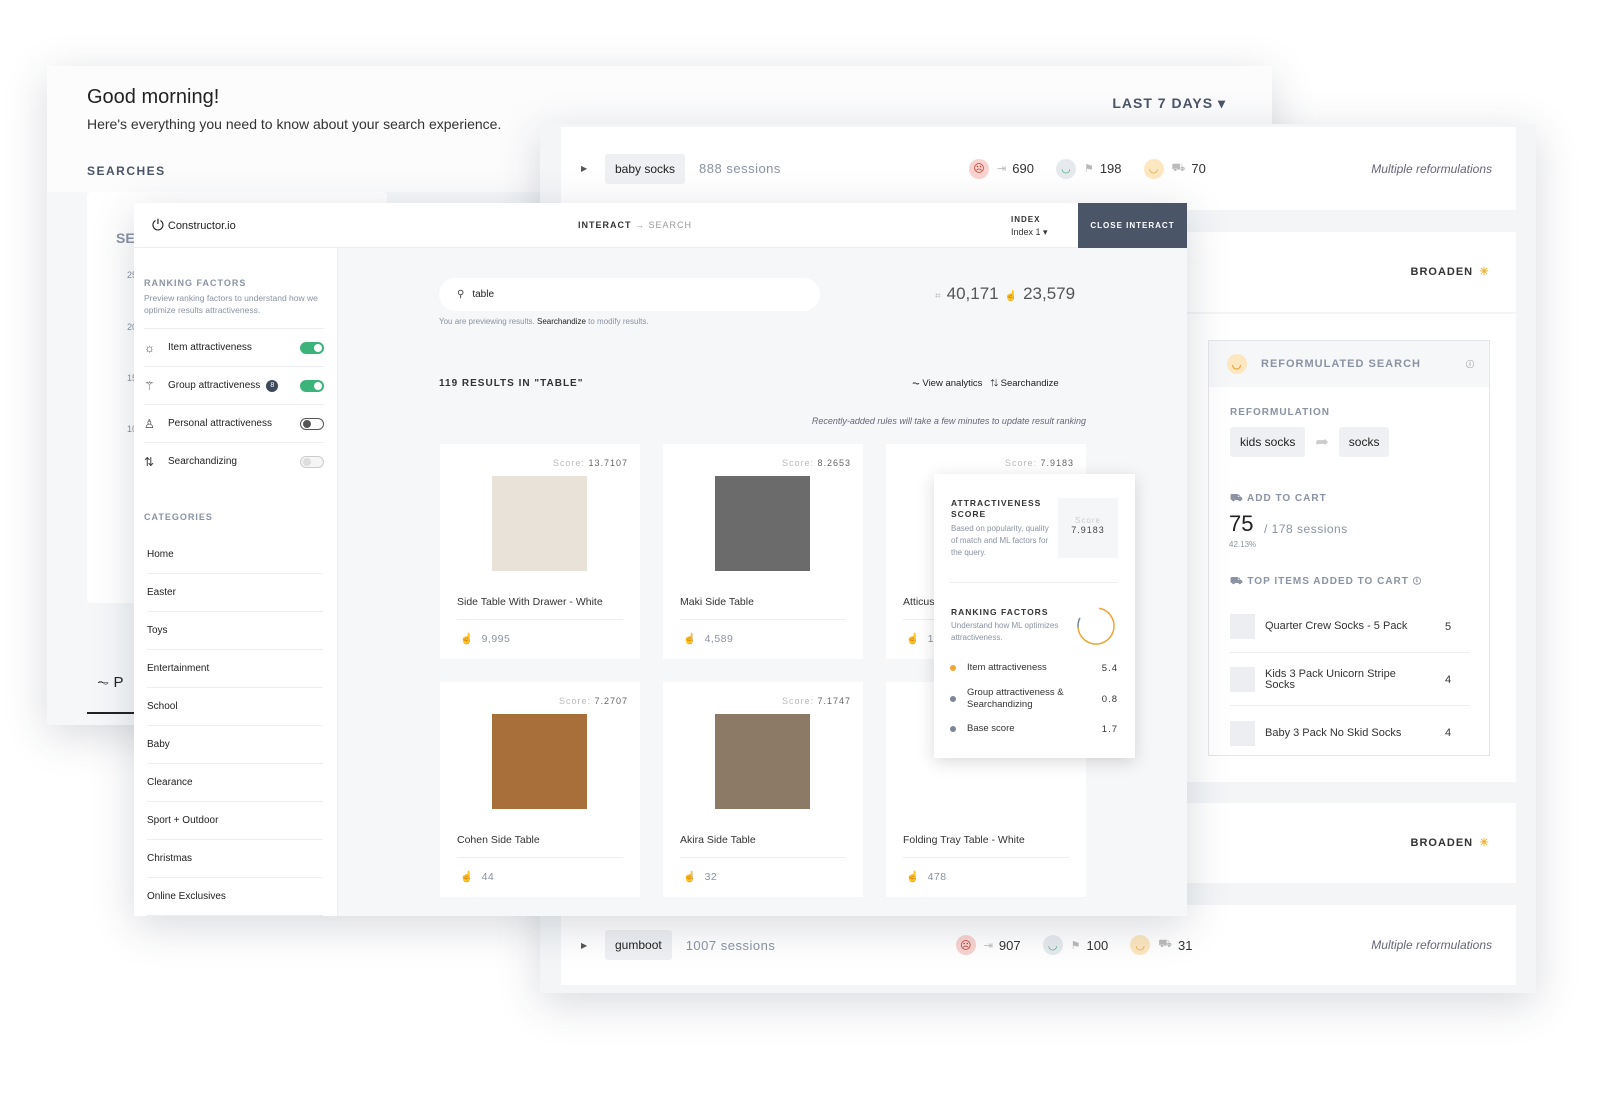 The height and width of the screenshot is (1098, 1600). Describe the element at coordinates (718, 840) in the screenshot. I see `product-name: Akira Side Table` at that location.